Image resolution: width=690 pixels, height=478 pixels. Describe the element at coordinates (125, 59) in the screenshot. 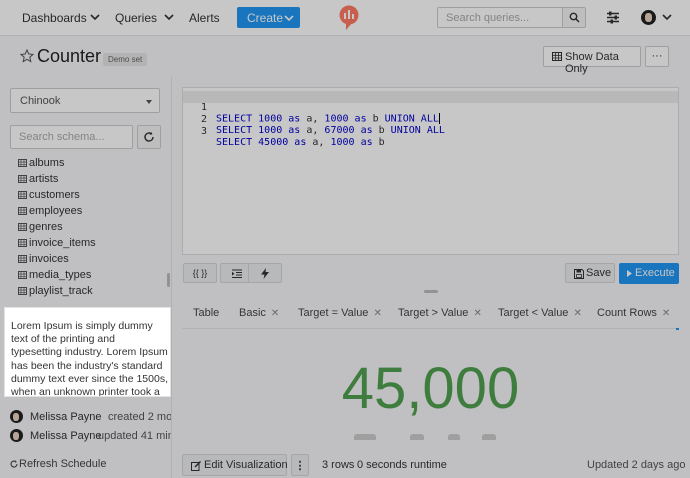

I see `tag-badge: Demo set` at that location.